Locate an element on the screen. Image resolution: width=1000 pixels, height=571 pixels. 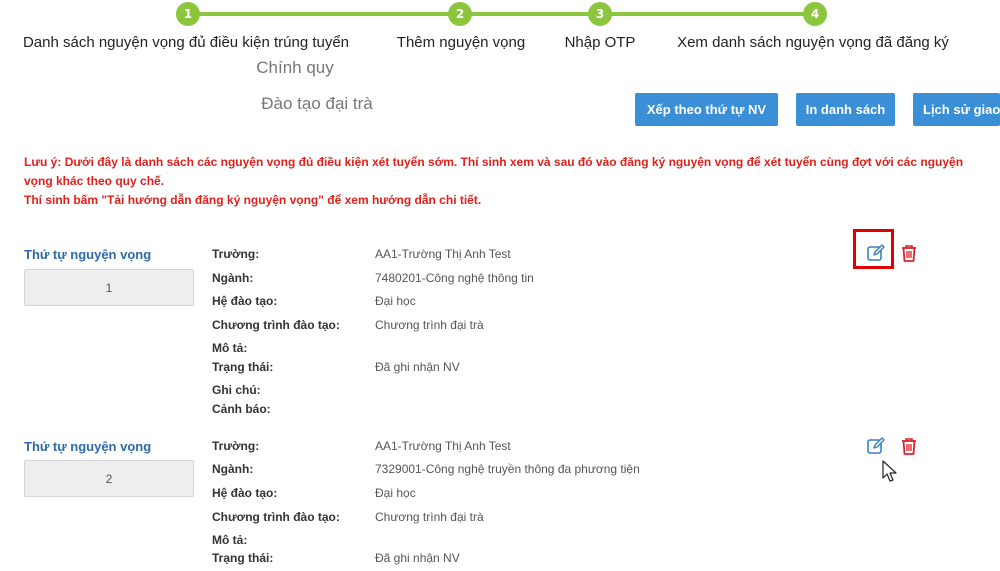
mouse-pointer-icon is located at coordinates (890, 474).